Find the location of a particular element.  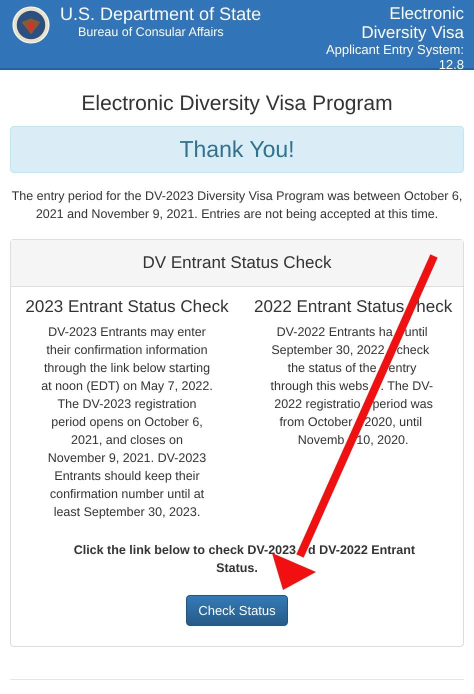

column-text: DV-2022 Entrants ha is located at coordinates (334, 332).